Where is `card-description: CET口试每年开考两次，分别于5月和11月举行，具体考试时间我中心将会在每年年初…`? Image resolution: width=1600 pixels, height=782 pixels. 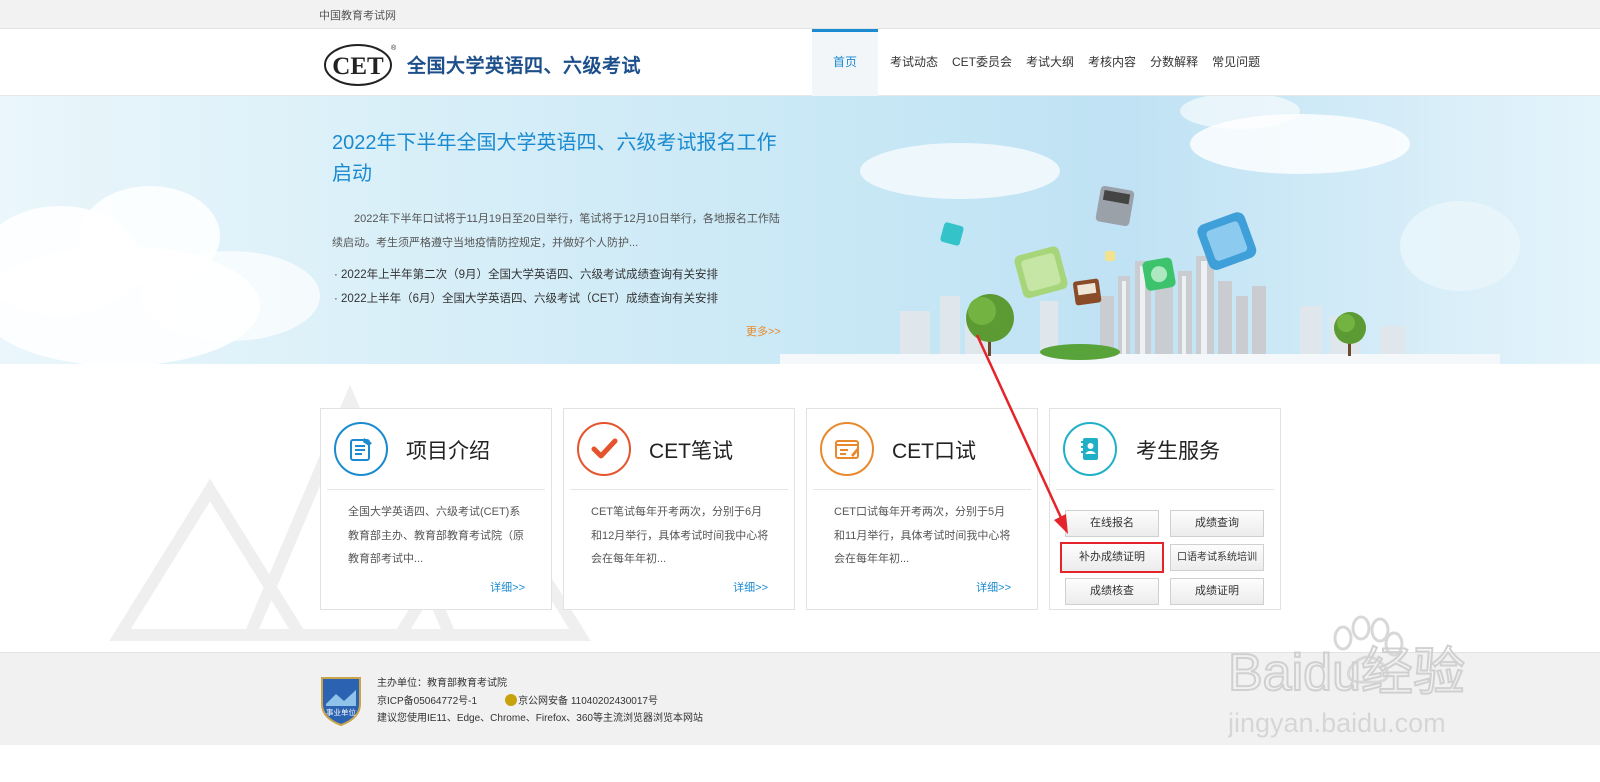
card-description: CET口试每年开考两次，分别于5月和11月举行，具体考试时间我中心将会在每年年初… is located at coordinates (922, 535).